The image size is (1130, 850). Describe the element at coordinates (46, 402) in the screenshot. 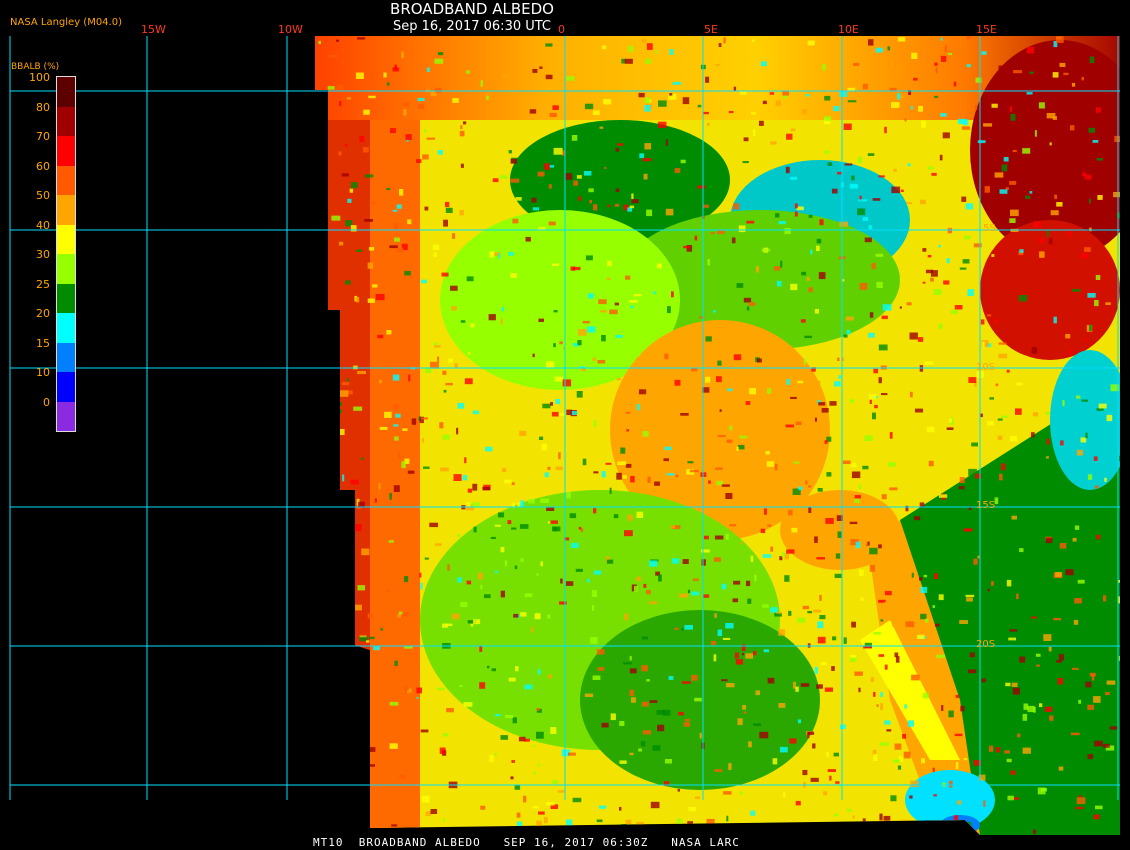

I see `legend-tick-label: 0` at that location.